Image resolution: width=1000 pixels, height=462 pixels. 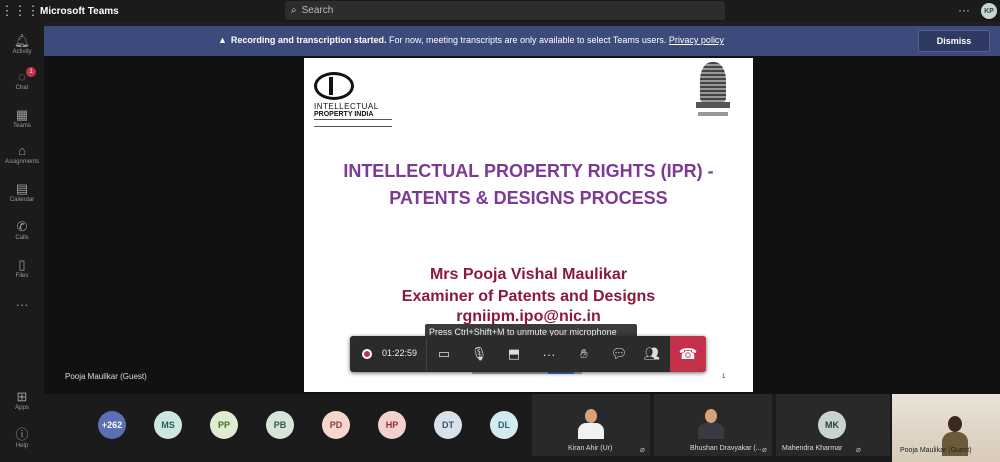 What do you see at coordinates (584, 354) in the screenshot?
I see `raise-hand-icon: ✋︎` at bounding box center [584, 354].